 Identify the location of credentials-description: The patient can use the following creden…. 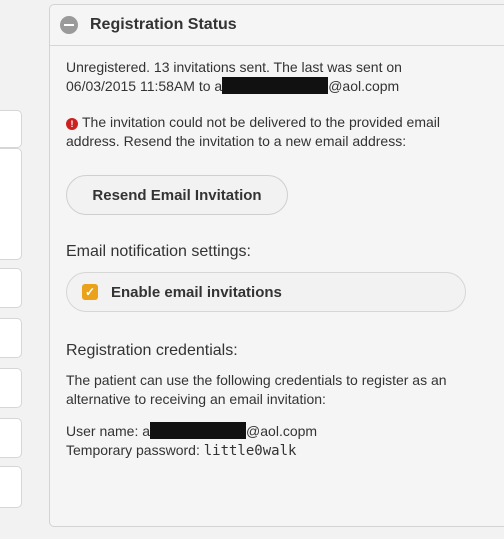
(256, 389).